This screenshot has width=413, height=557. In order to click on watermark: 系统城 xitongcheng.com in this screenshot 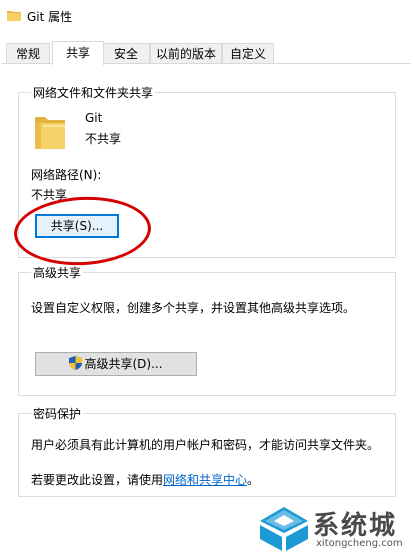, I will do `click(333, 530)`.